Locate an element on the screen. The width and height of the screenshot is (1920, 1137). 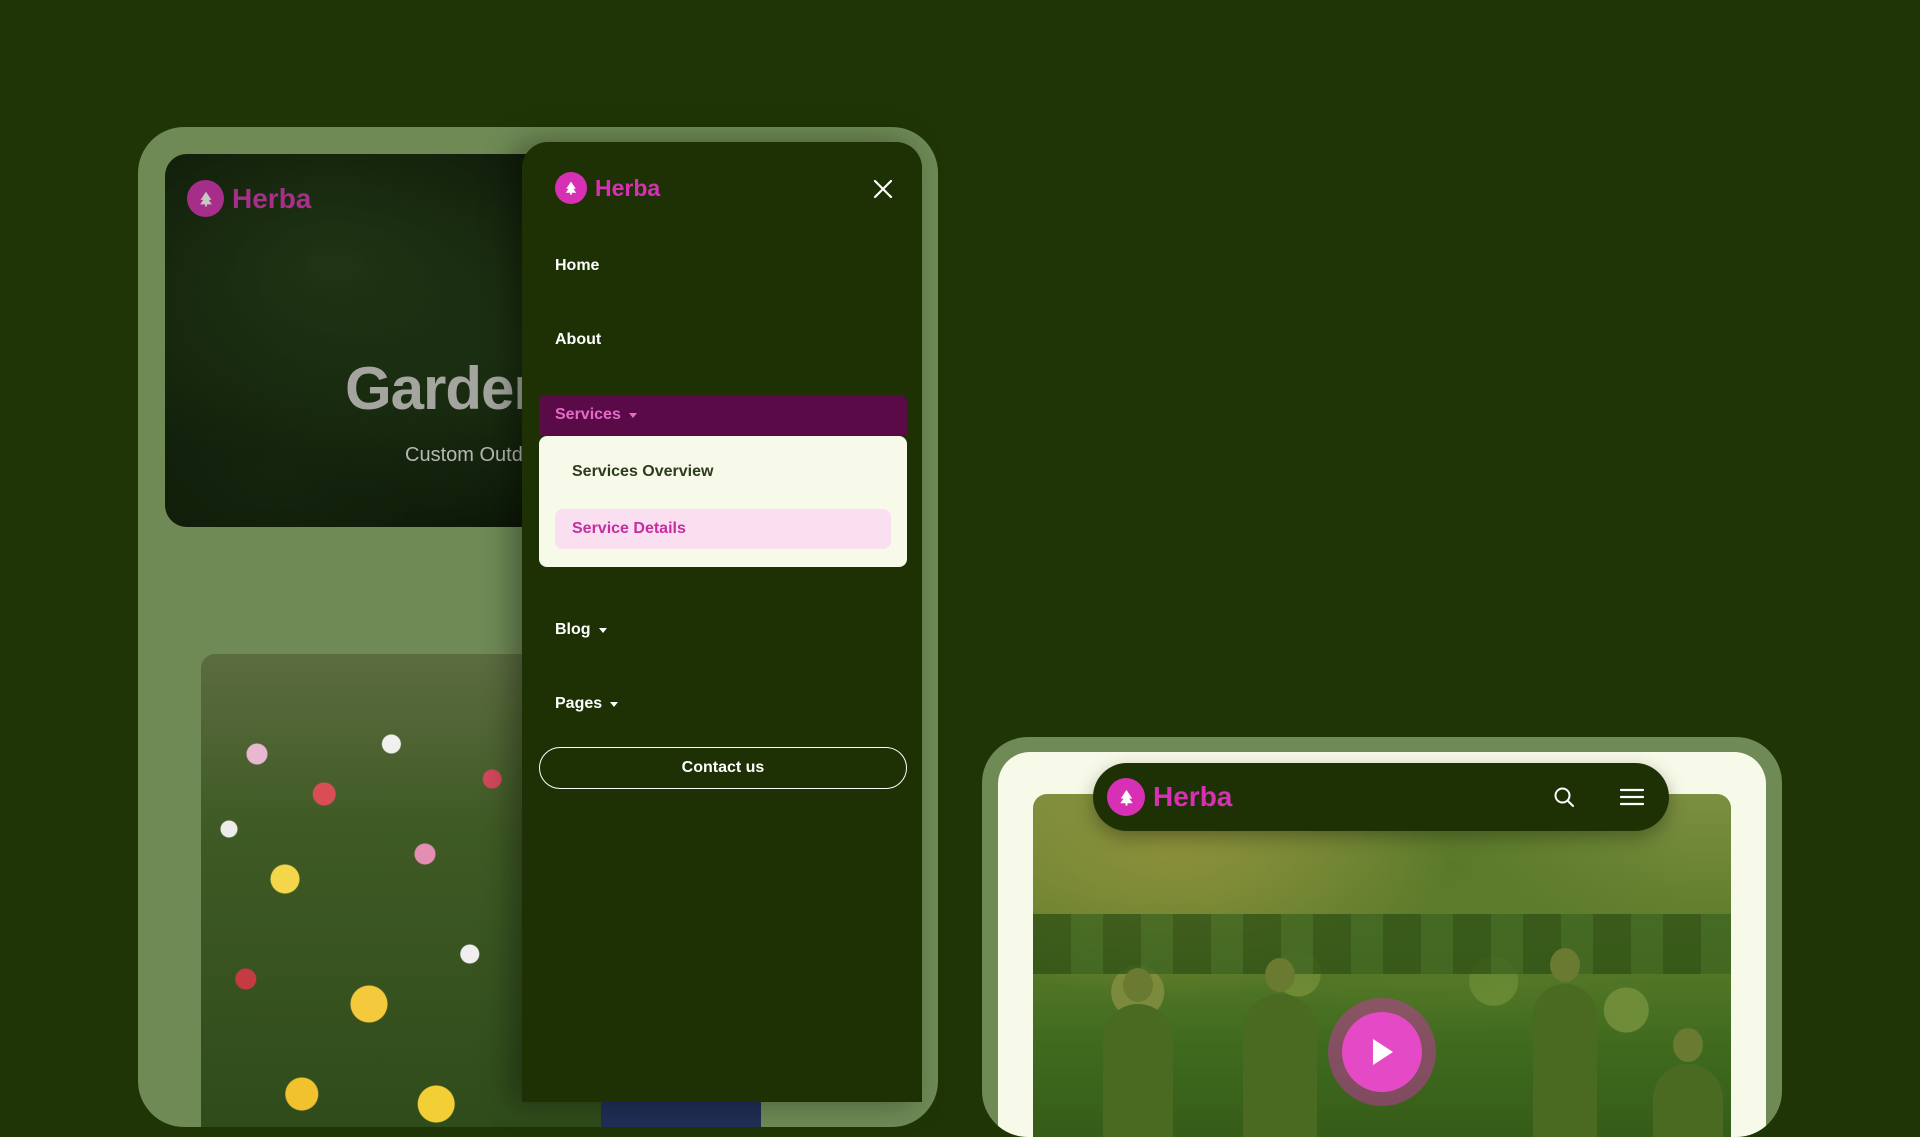
menu-item-about: About is located at coordinates (578, 340).